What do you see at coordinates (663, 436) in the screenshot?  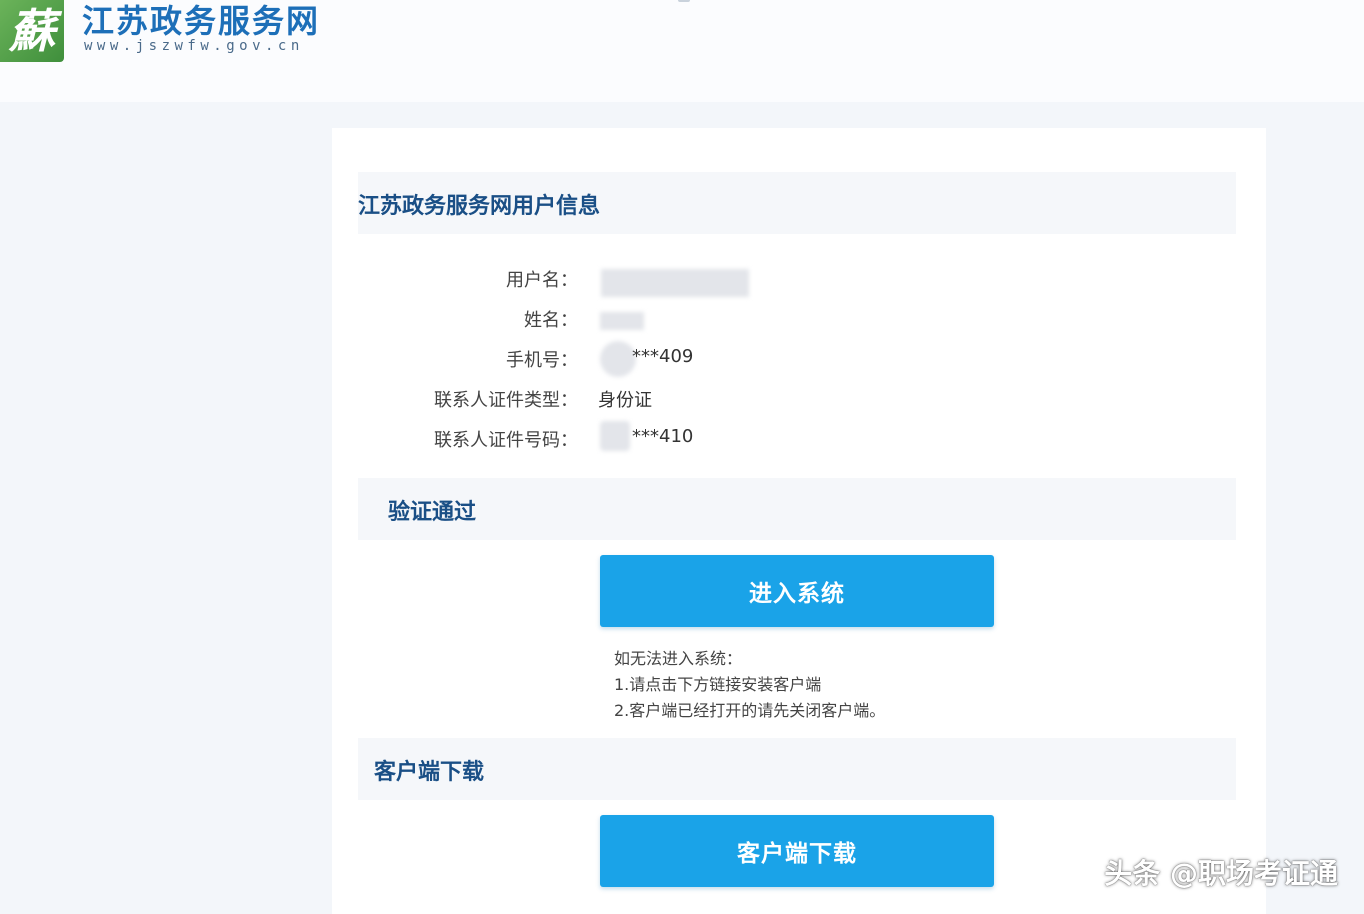 I see `id-number-value: ***410` at bounding box center [663, 436].